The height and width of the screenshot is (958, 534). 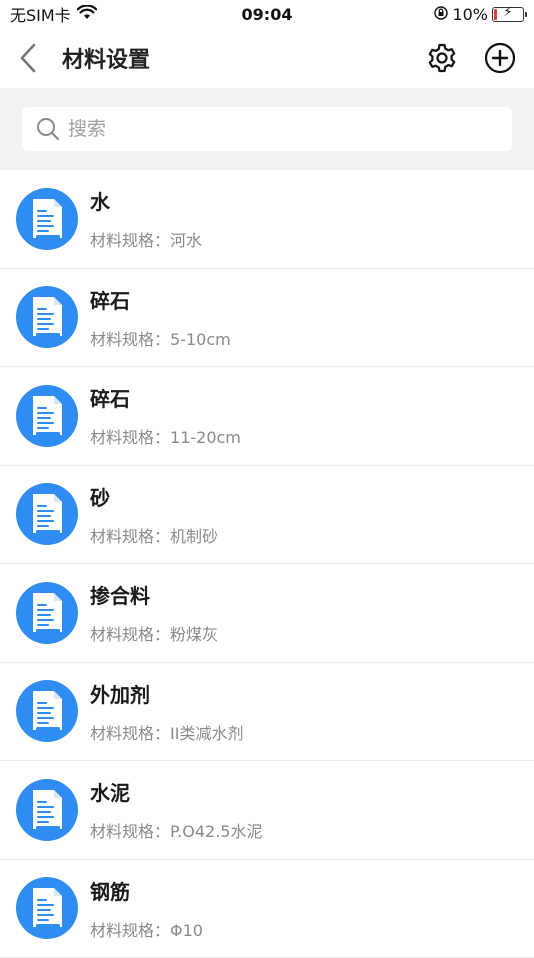 What do you see at coordinates (106, 58) in the screenshot?
I see `page-title: 材料设置` at bounding box center [106, 58].